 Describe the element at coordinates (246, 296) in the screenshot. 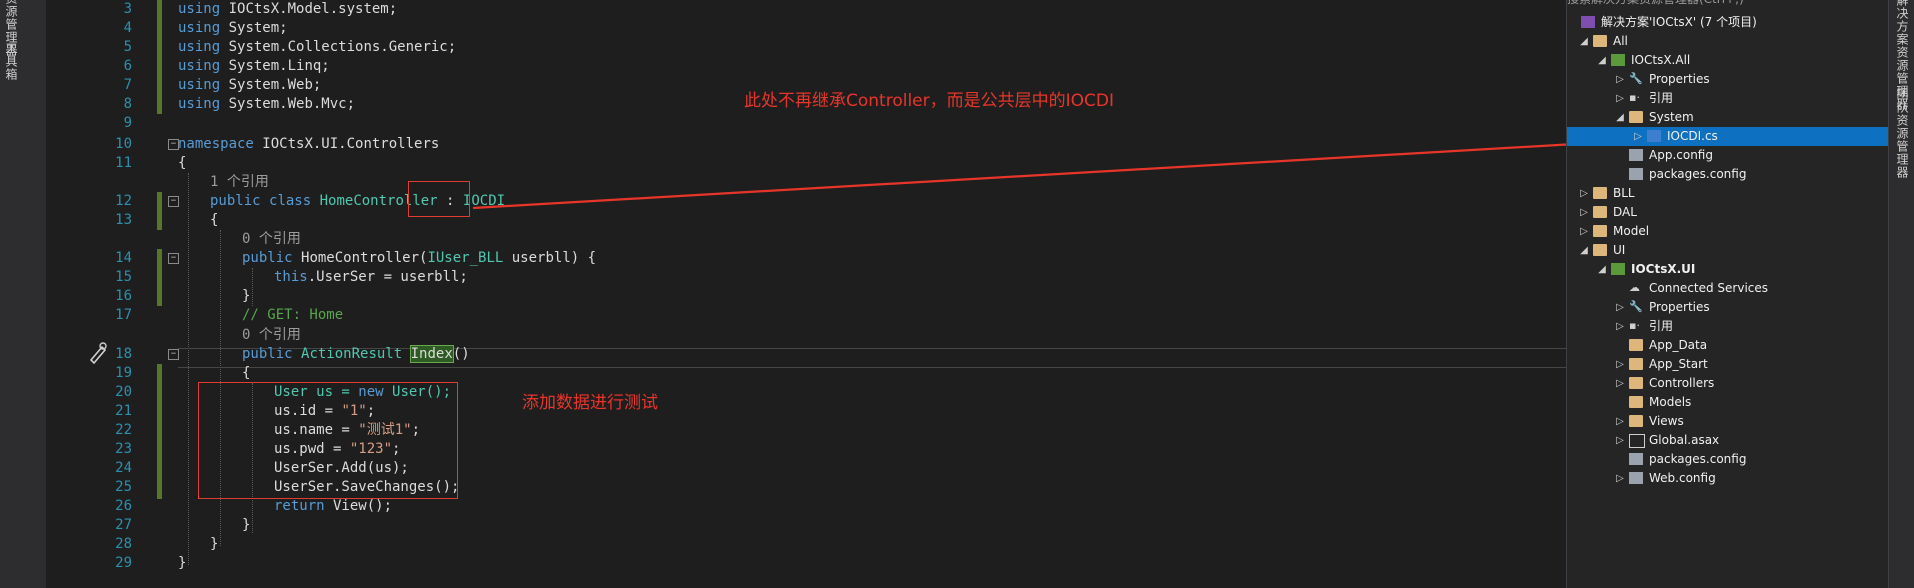

I see `brace: }` at that location.